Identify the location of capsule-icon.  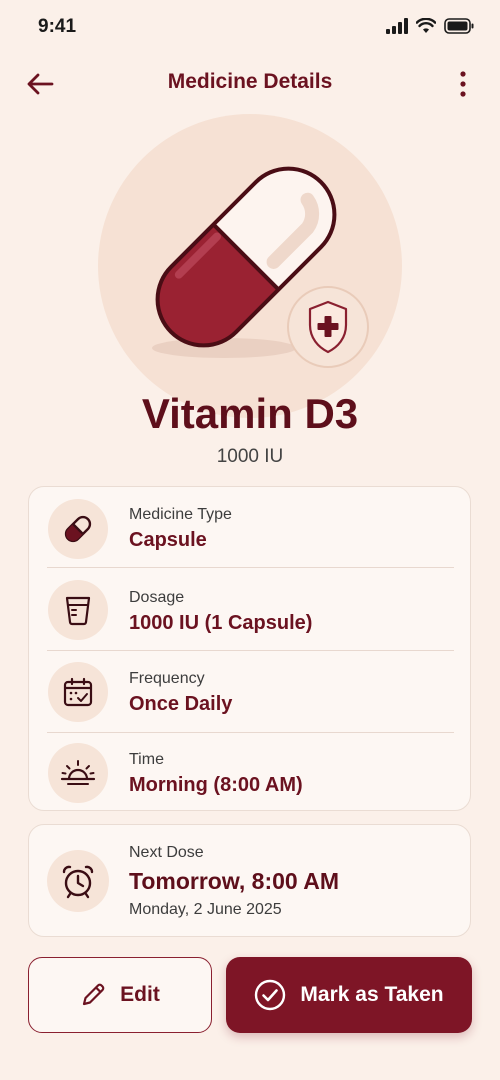
(78, 529).